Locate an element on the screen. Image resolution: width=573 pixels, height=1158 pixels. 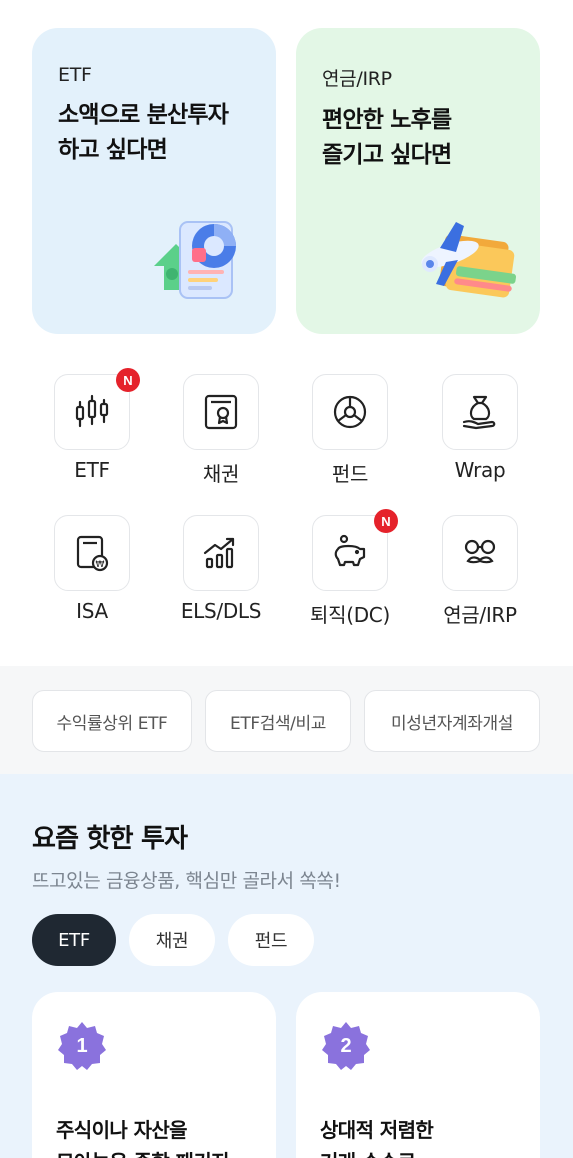
card-text: 상대적 저렴한 거래 수수료 is located at coordinates (377, 1138).